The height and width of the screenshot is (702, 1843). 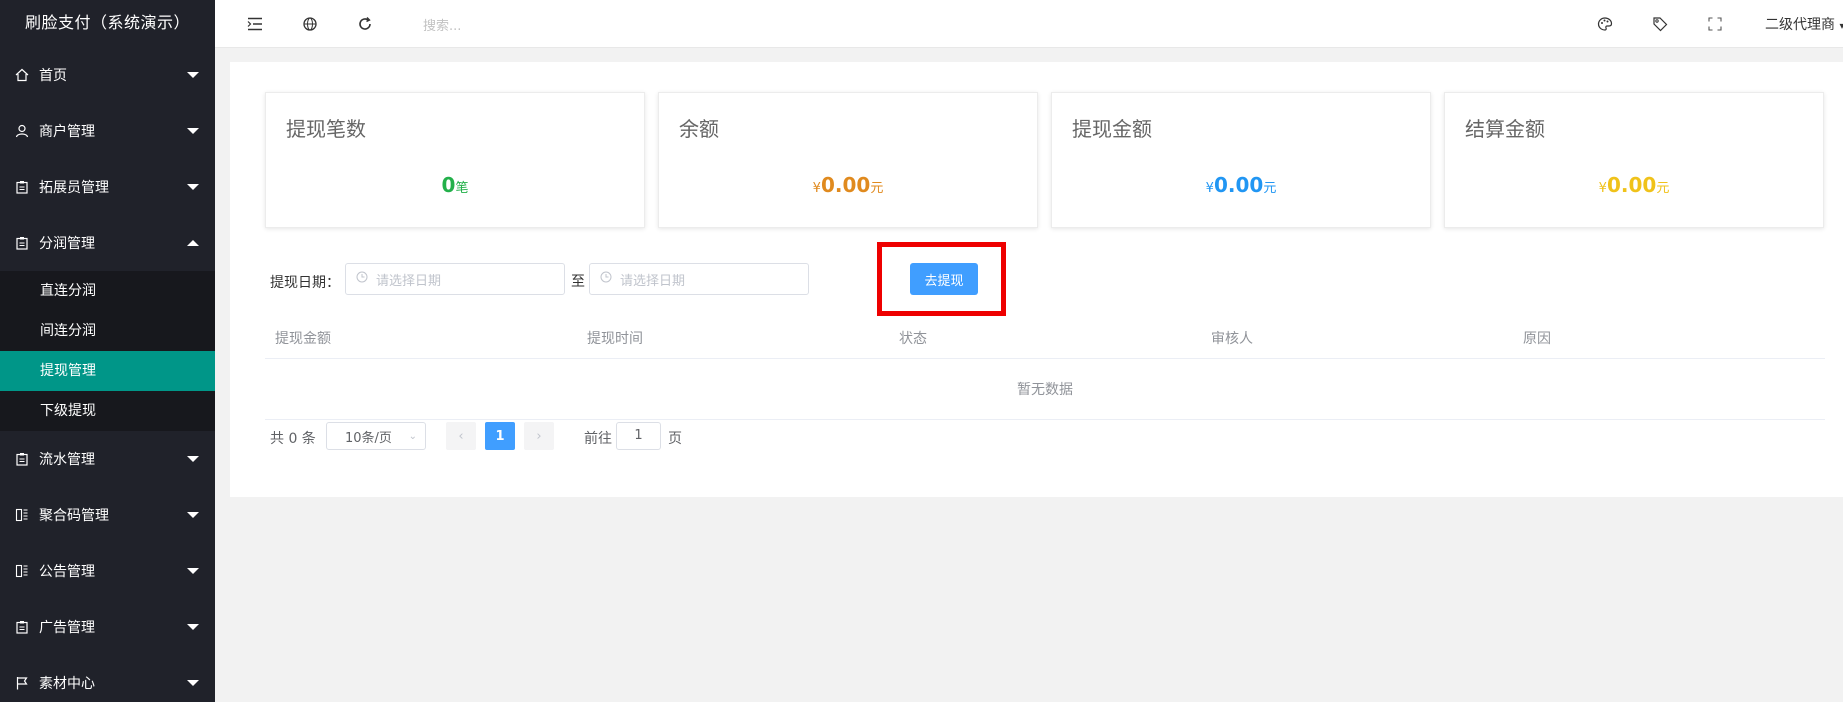 What do you see at coordinates (675, 439) in the screenshot?
I see `page-suffix-label: 页` at bounding box center [675, 439].